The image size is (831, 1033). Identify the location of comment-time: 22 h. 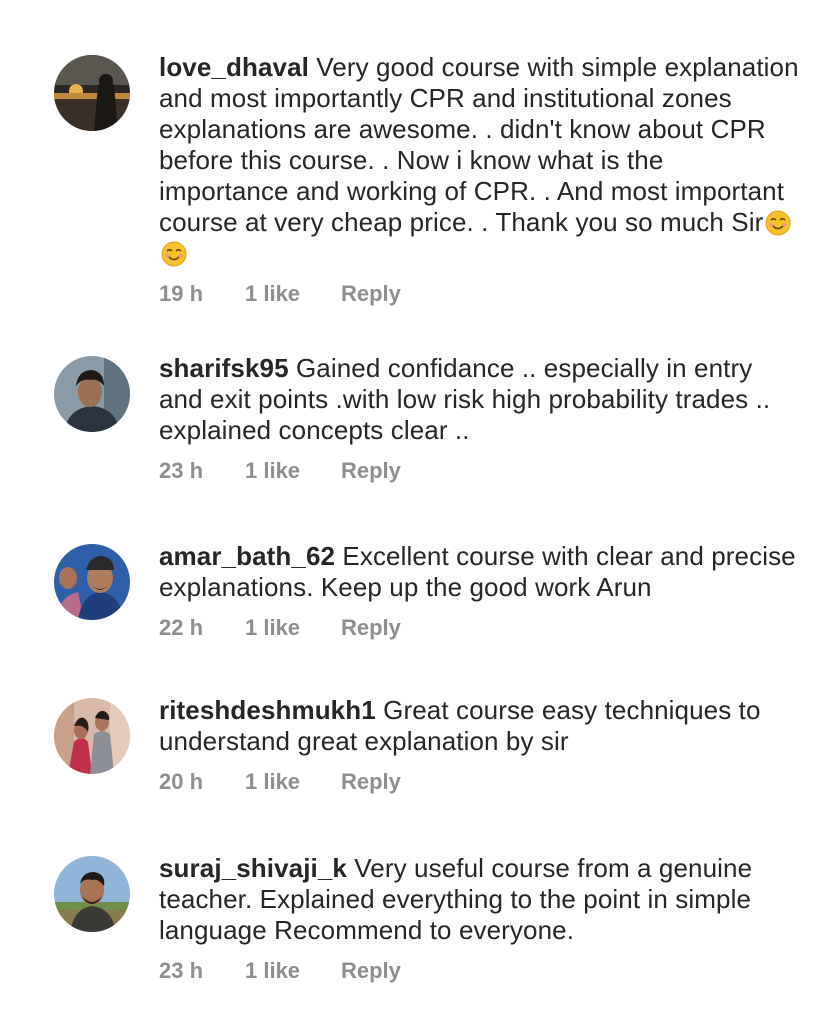
(181, 627).